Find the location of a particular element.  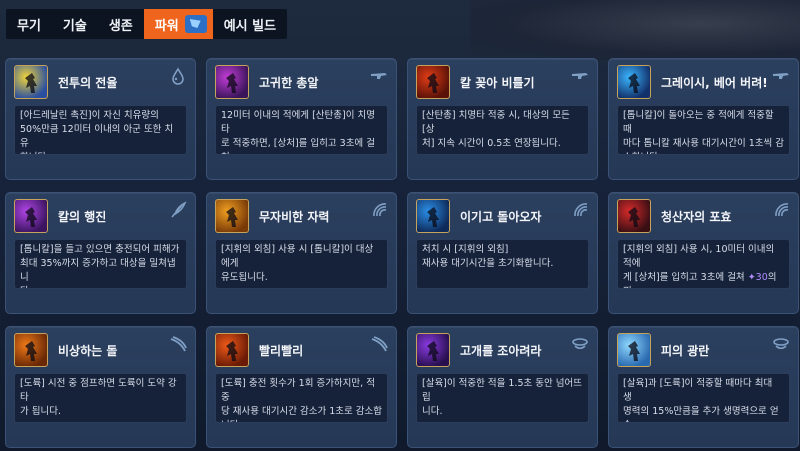

desc-line: 합니다. is located at coordinates (34, 153).